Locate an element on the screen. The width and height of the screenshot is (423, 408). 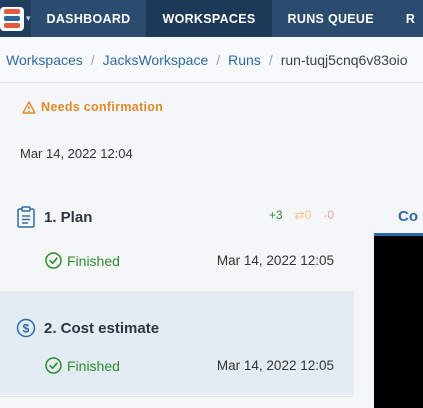
run-status-badge: Needs confirmation is located at coordinates (92, 107).